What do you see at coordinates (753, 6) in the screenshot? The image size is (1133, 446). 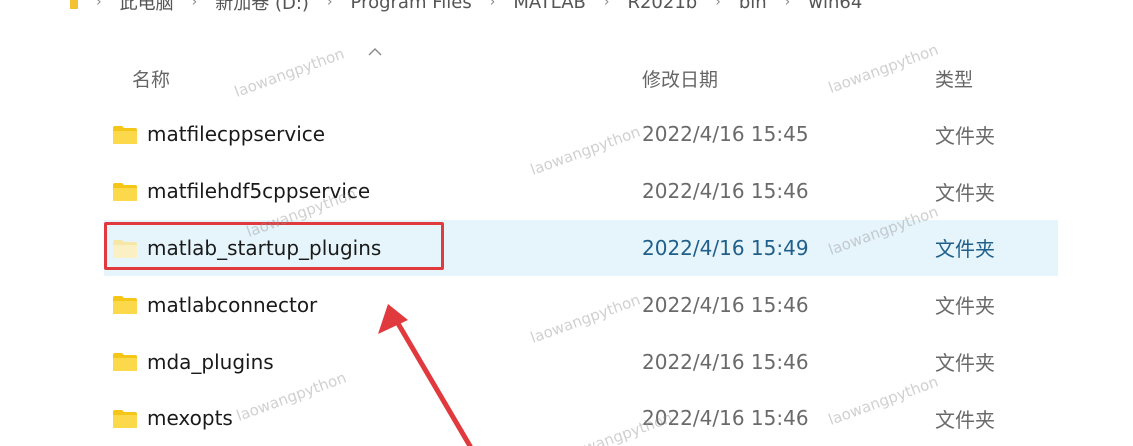 I see `breadcrumb-item: bin` at bounding box center [753, 6].